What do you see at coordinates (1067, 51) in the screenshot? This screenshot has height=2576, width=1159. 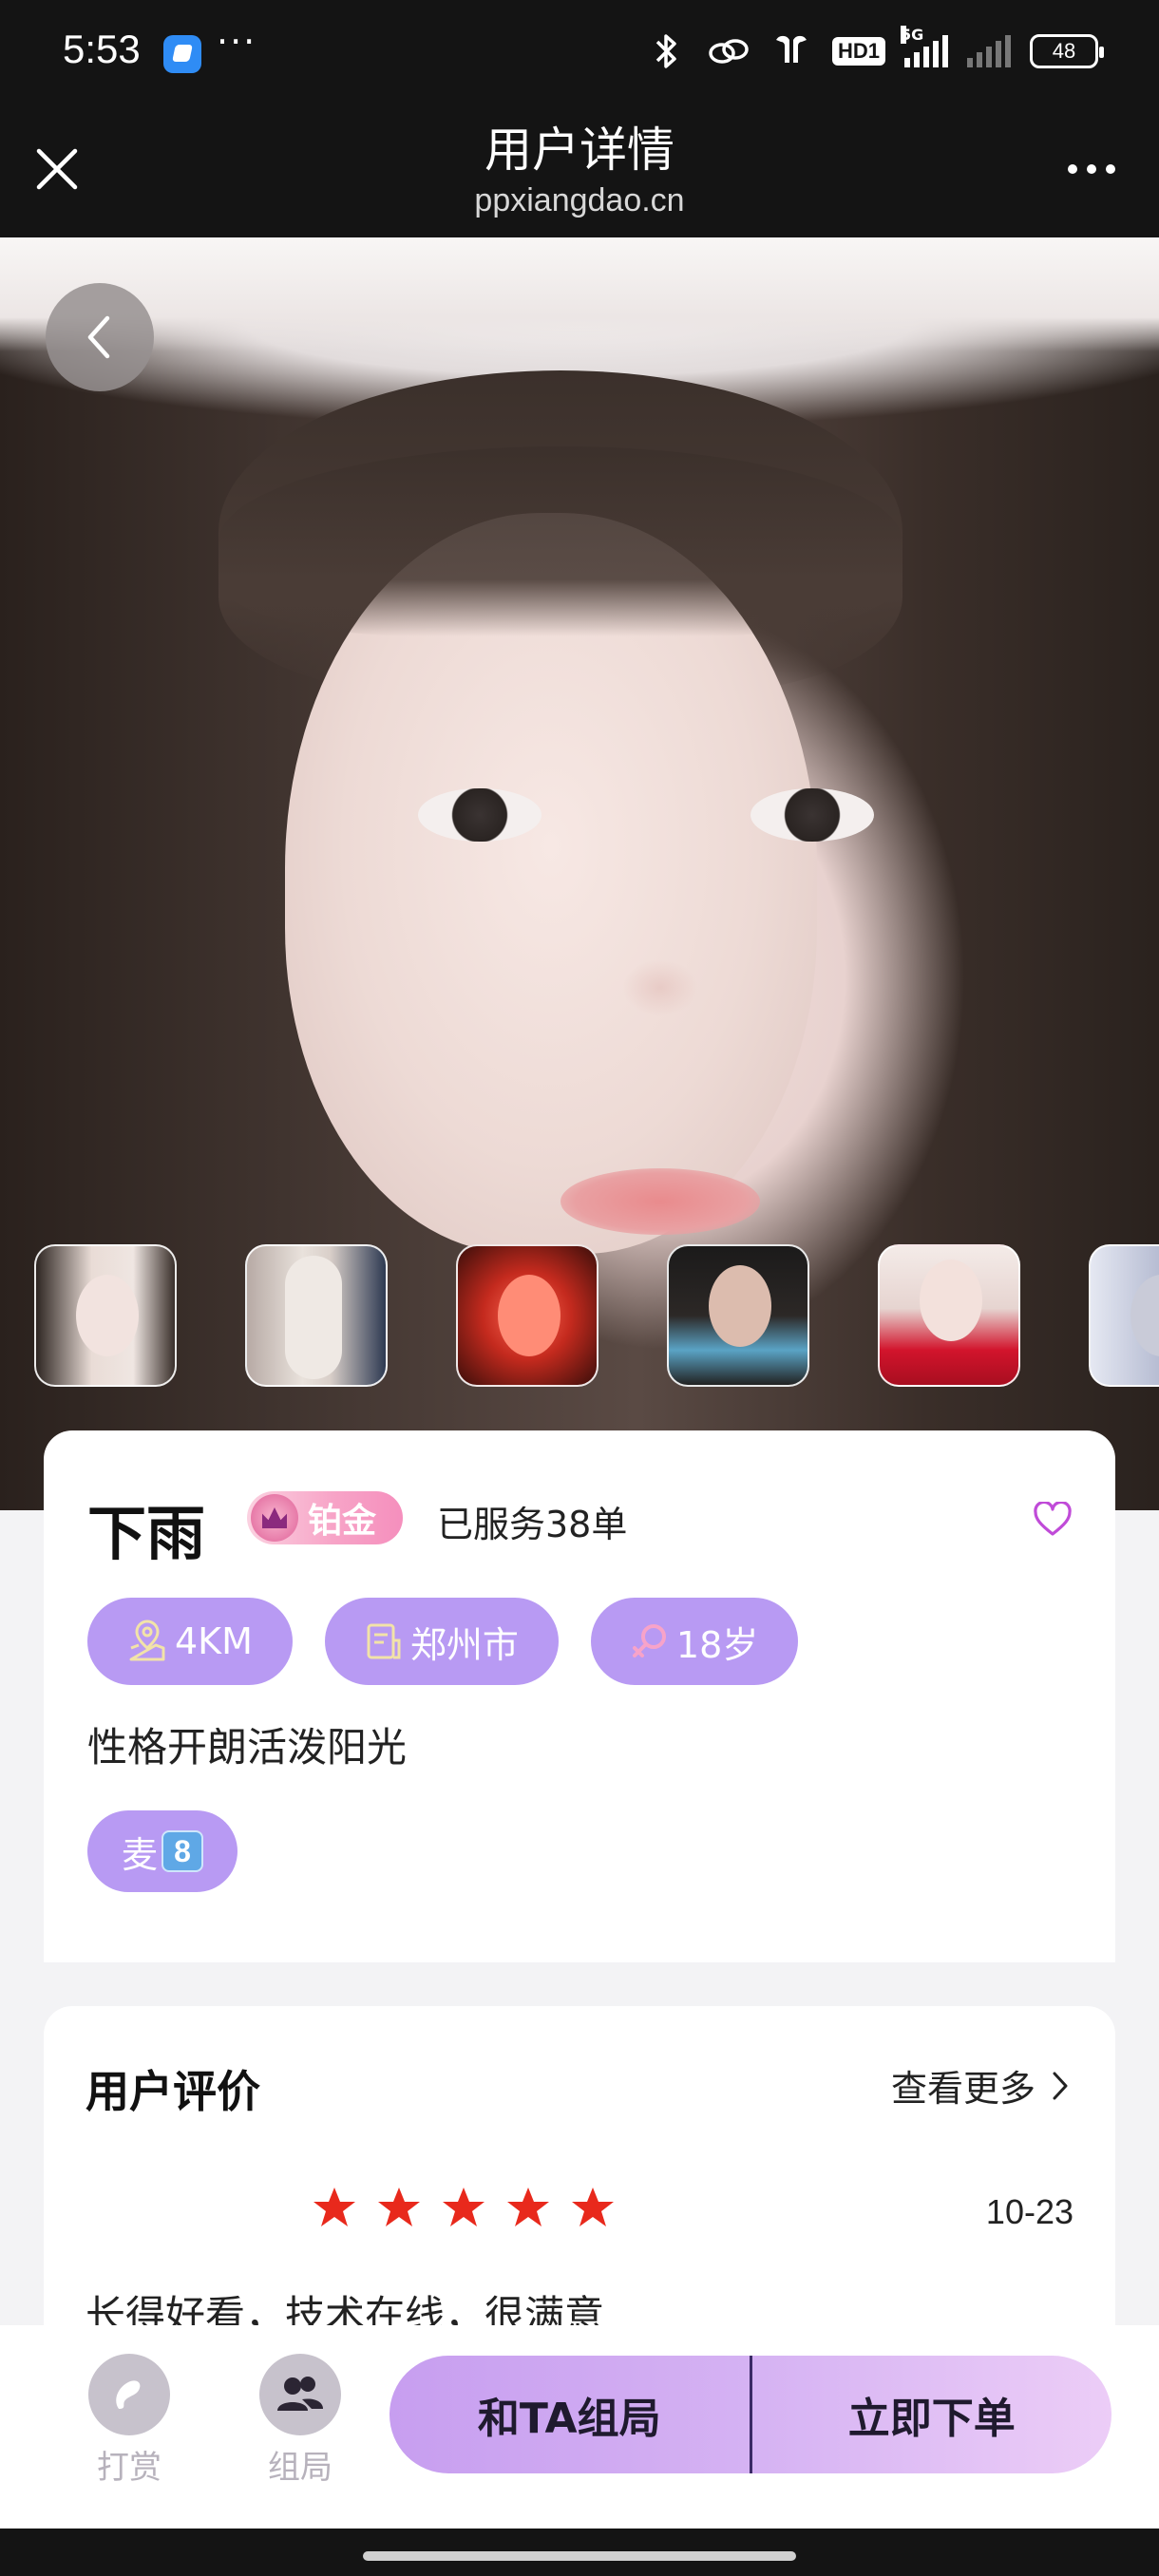 I see `battery-icon: 48` at bounding box center [1067, 51].